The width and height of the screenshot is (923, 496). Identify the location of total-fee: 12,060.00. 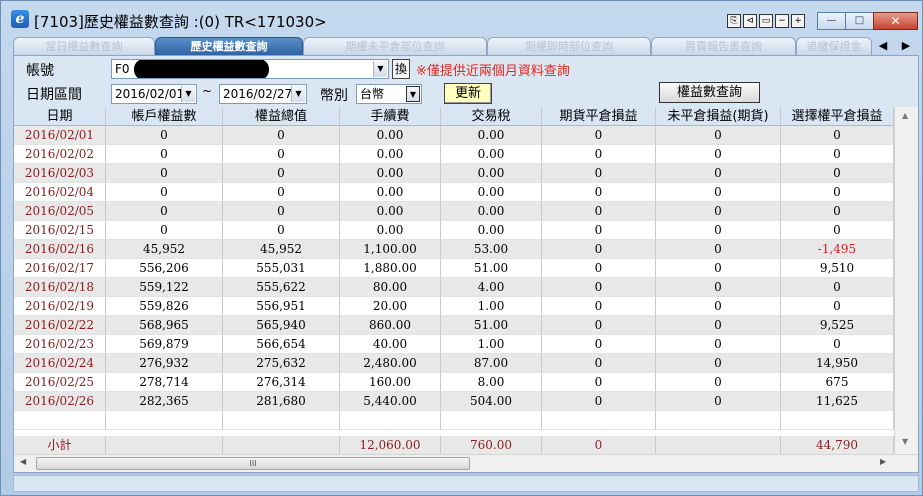
(390, 445).